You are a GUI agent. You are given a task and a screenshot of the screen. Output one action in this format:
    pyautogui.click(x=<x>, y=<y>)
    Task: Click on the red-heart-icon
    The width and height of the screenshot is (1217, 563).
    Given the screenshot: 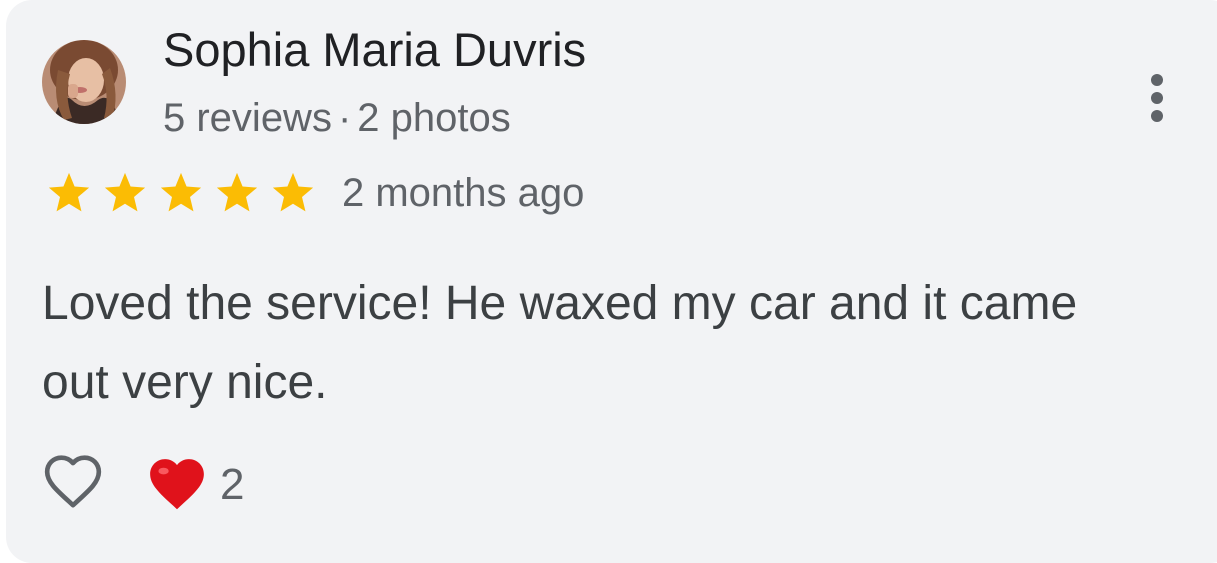 What is the action you would take?
    pyautogui.click(x=177, y=484)
    